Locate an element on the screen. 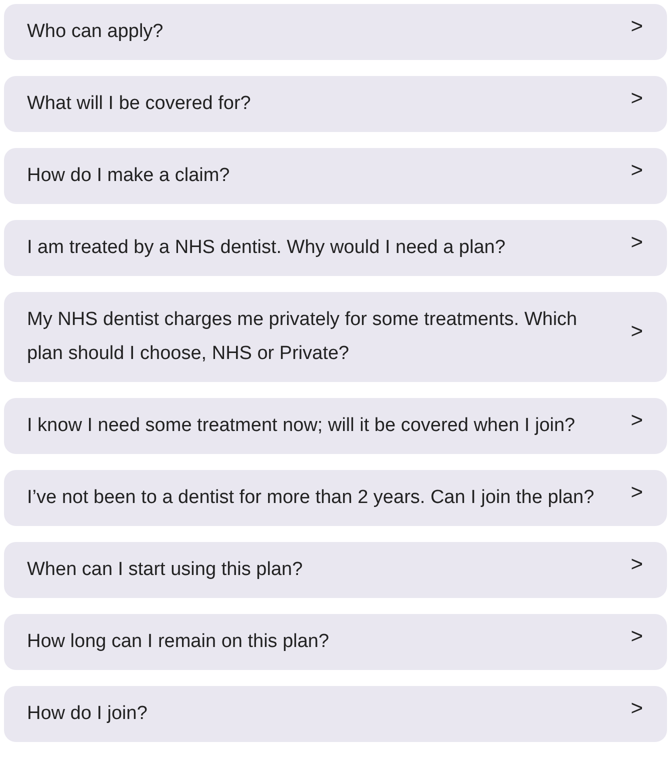  faq-question: I know I need some treatment now; will it be covered when I join? > is located at coordinates (335, 426).